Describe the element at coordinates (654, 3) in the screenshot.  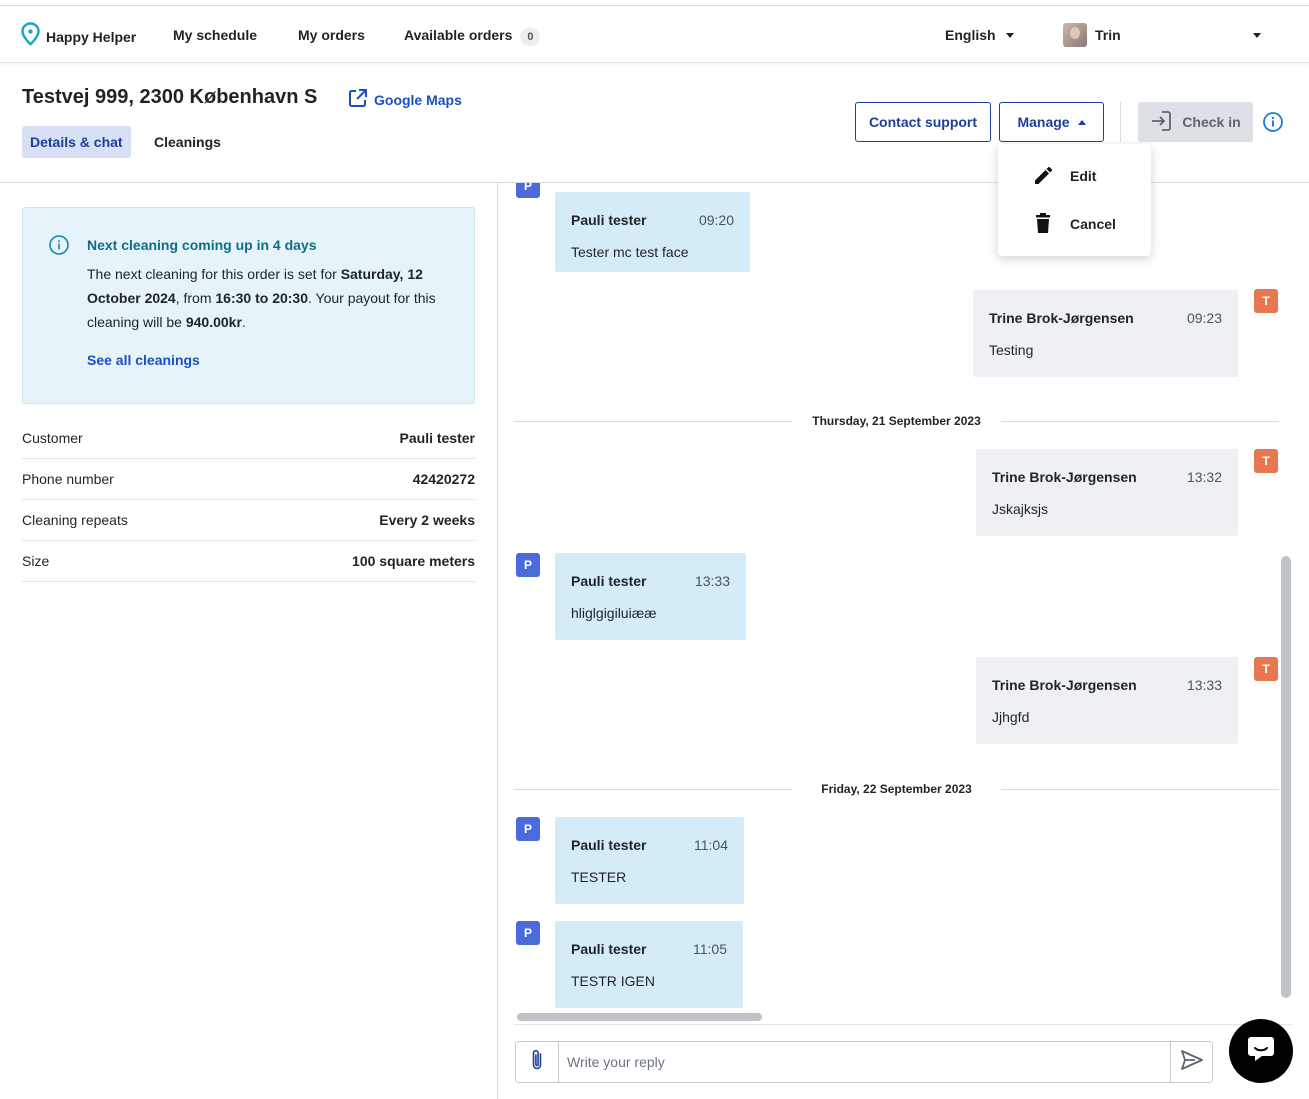
I see `window-top-strip` at that location.